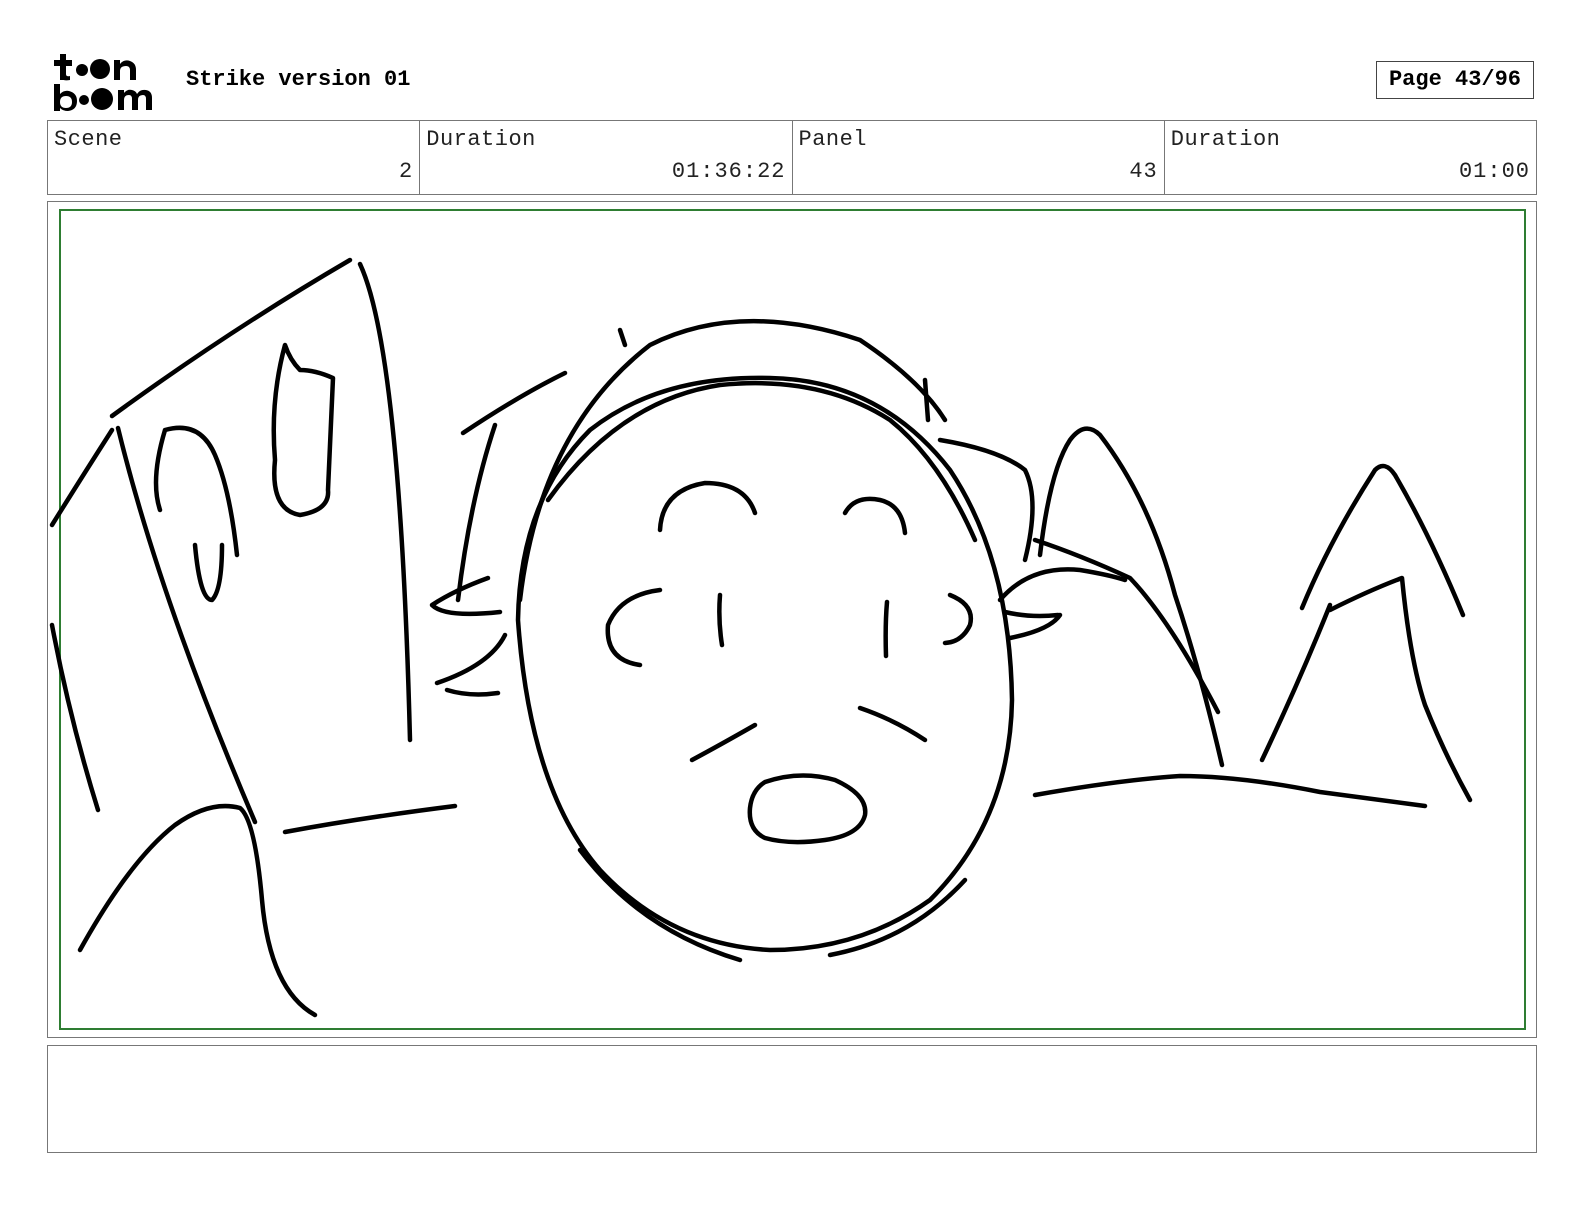 Image resolution: width=1584 pixels, height=1224 pixels. Describe the element at coordinates (197, 910) in the screenshot. I see `hill-left` at that location.